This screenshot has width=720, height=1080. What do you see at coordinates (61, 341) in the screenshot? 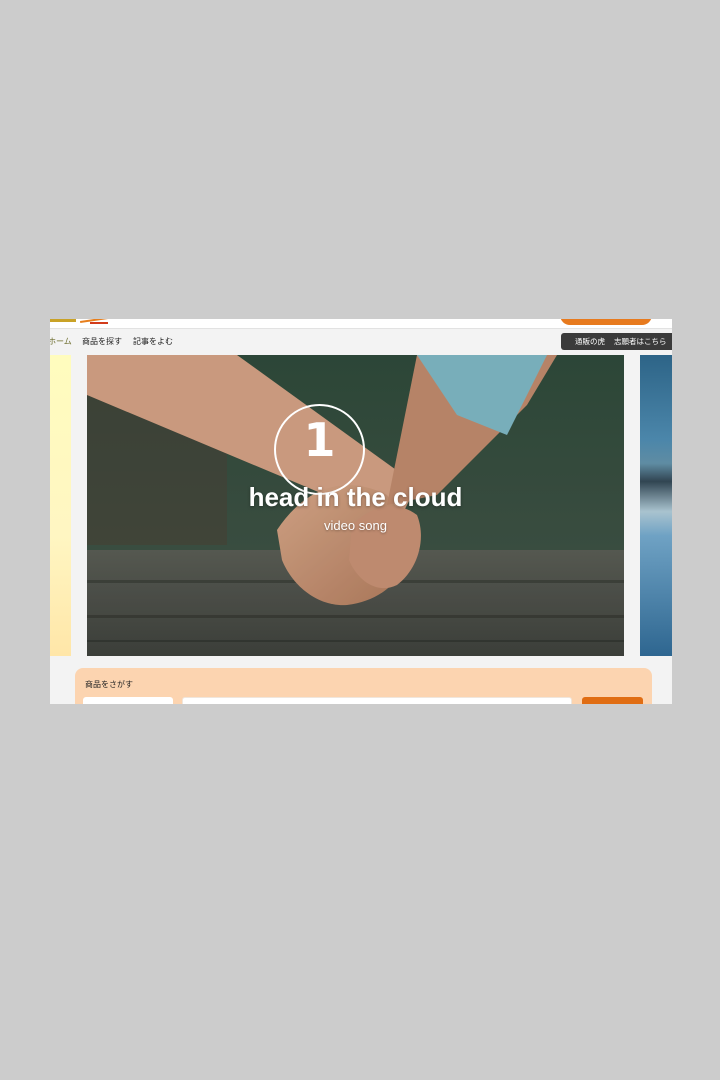
I see `nav-home-link: ホーム` at bounding box center [61, 341].